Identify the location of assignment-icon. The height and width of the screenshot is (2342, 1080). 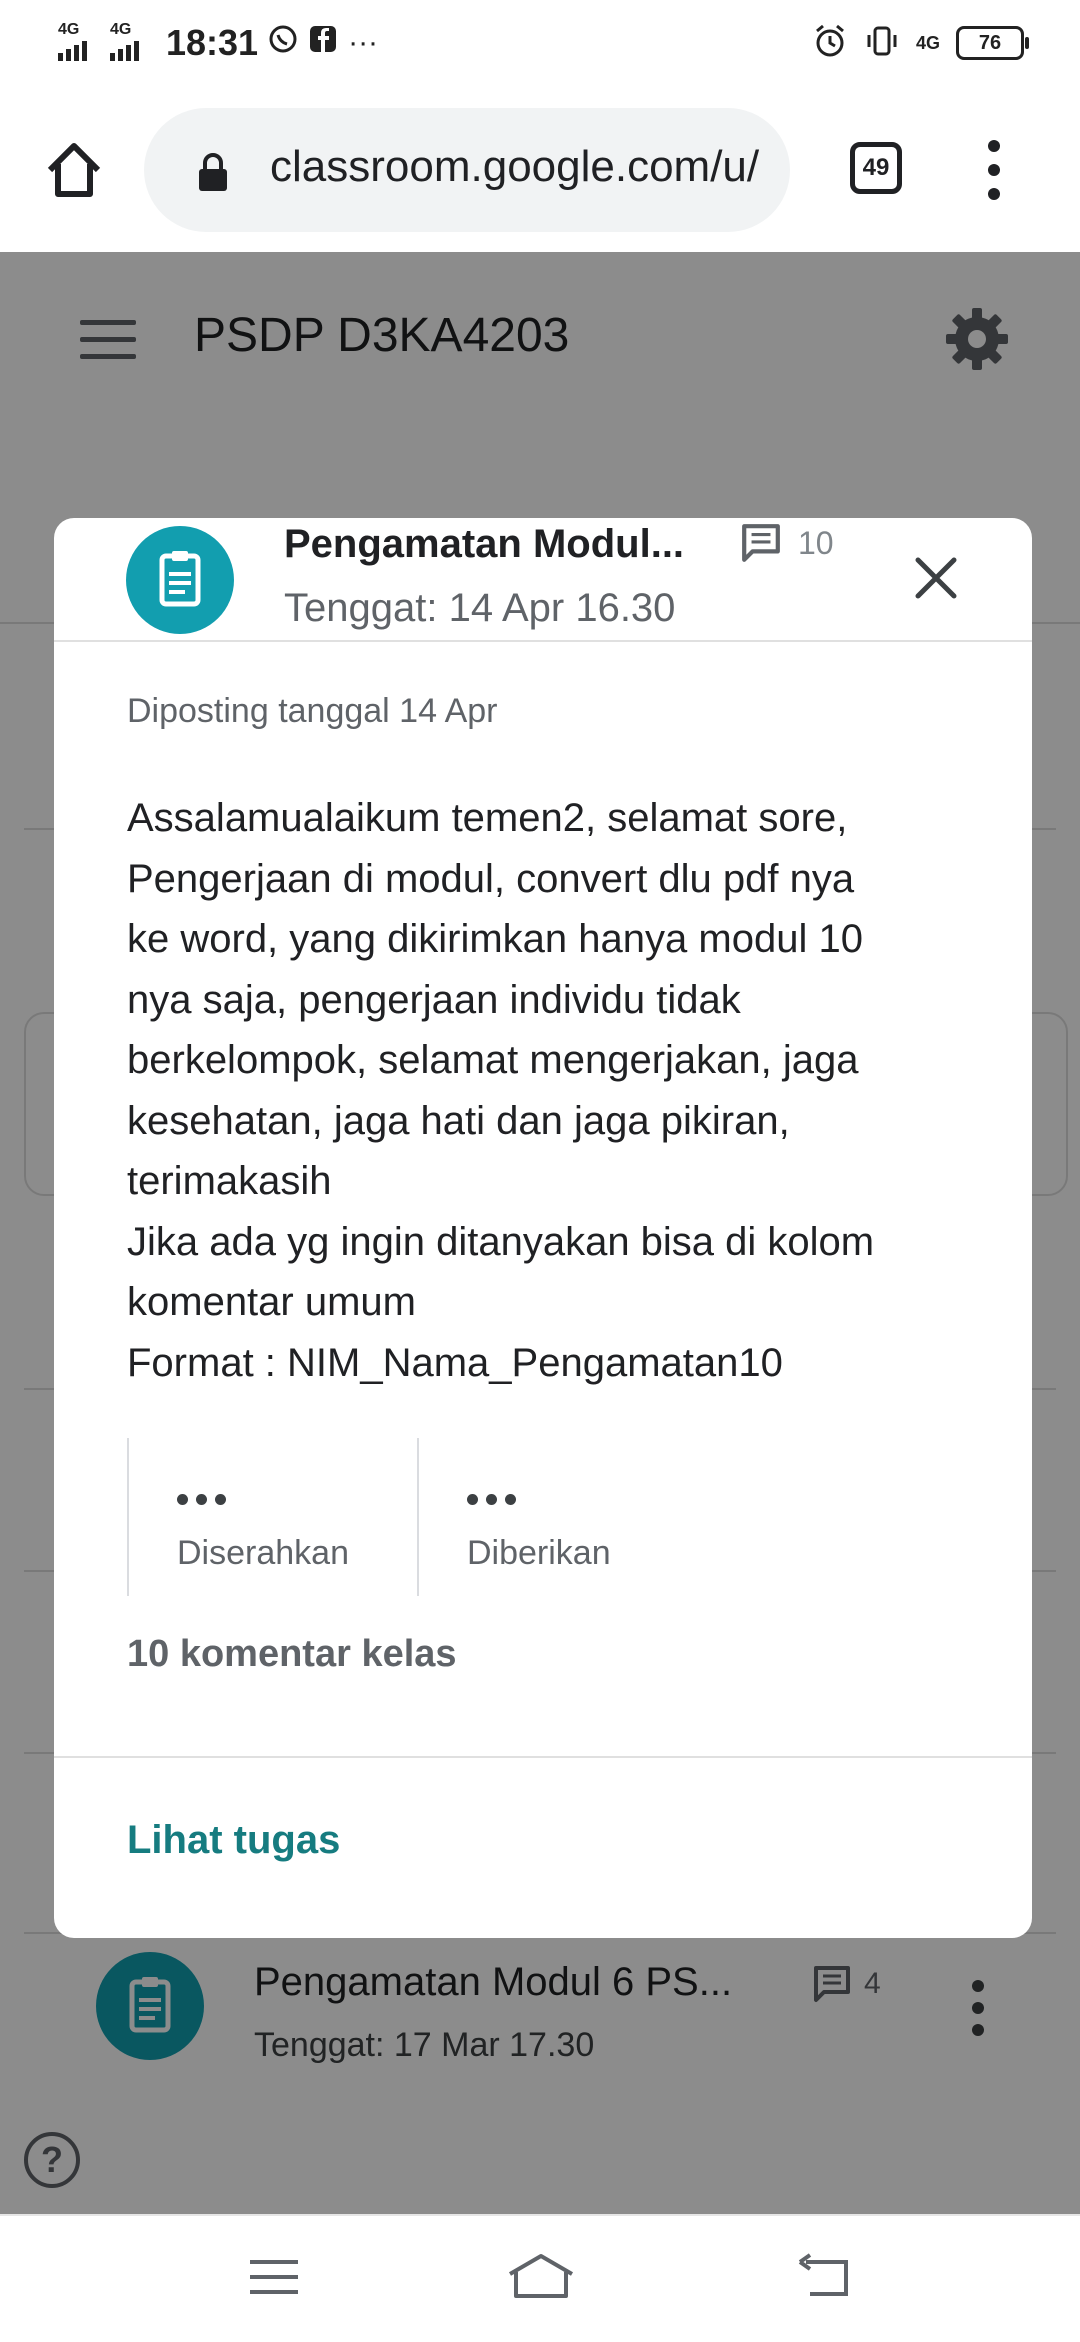
(180, 580).